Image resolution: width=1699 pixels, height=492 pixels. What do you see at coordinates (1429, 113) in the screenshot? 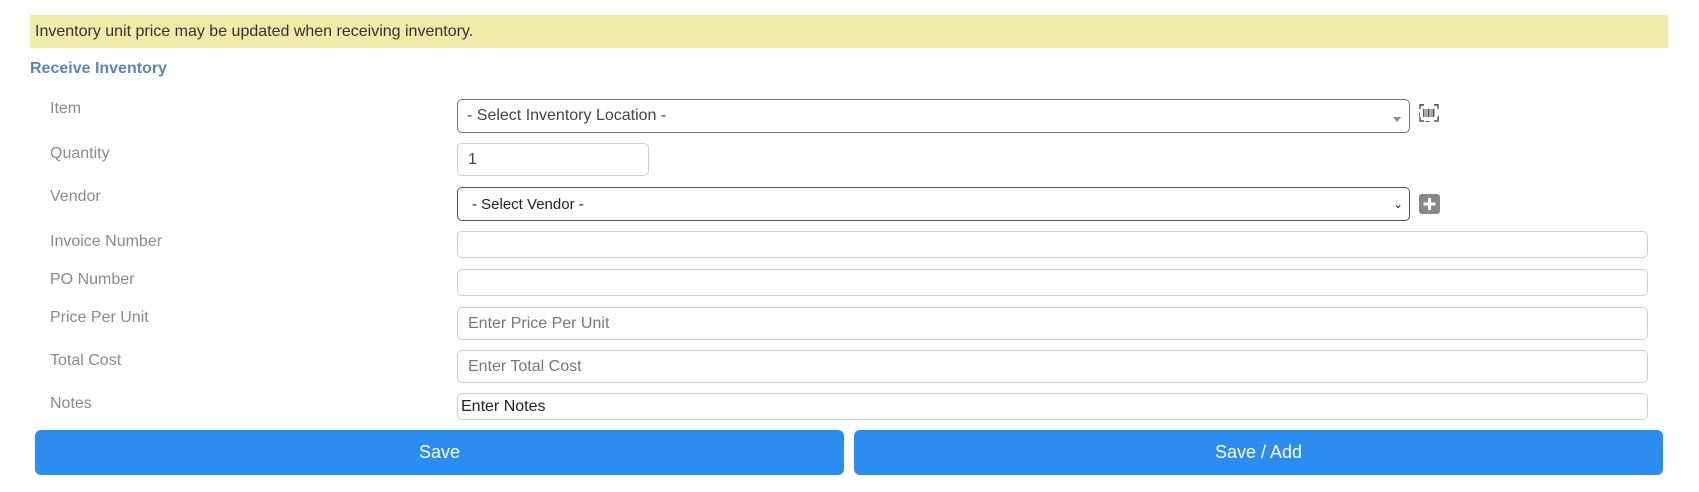
I see `barcode-scan-icon` at bounding box center [1429, 113].